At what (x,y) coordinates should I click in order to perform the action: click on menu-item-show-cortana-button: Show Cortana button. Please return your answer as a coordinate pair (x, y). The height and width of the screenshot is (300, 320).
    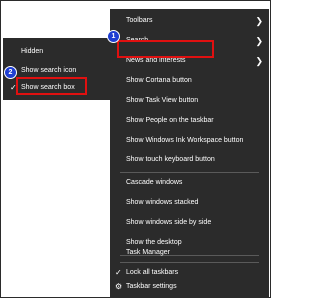
    Looking at the image, I should click on (189, 81).